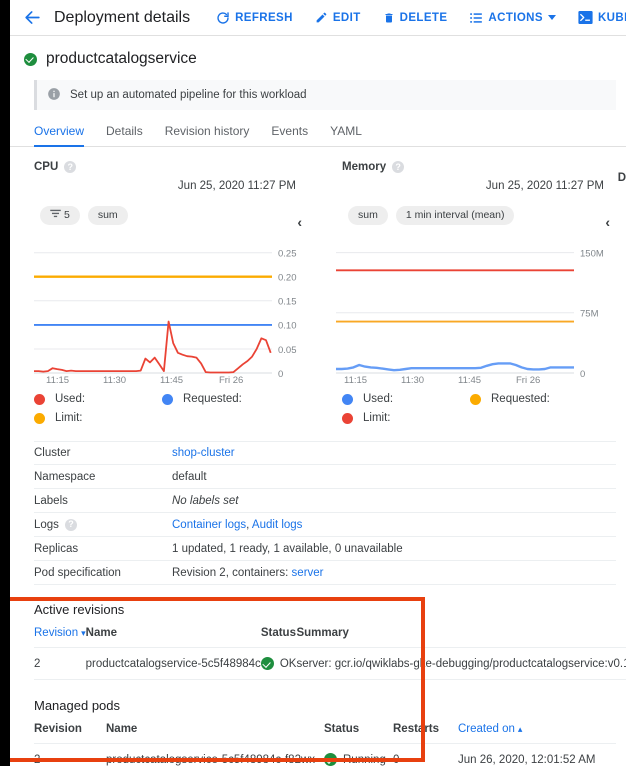  What do you see at coordinates (287, 278) in the screenshot?
I see `svg-text: 0.20` at bounding box center [287, 278].